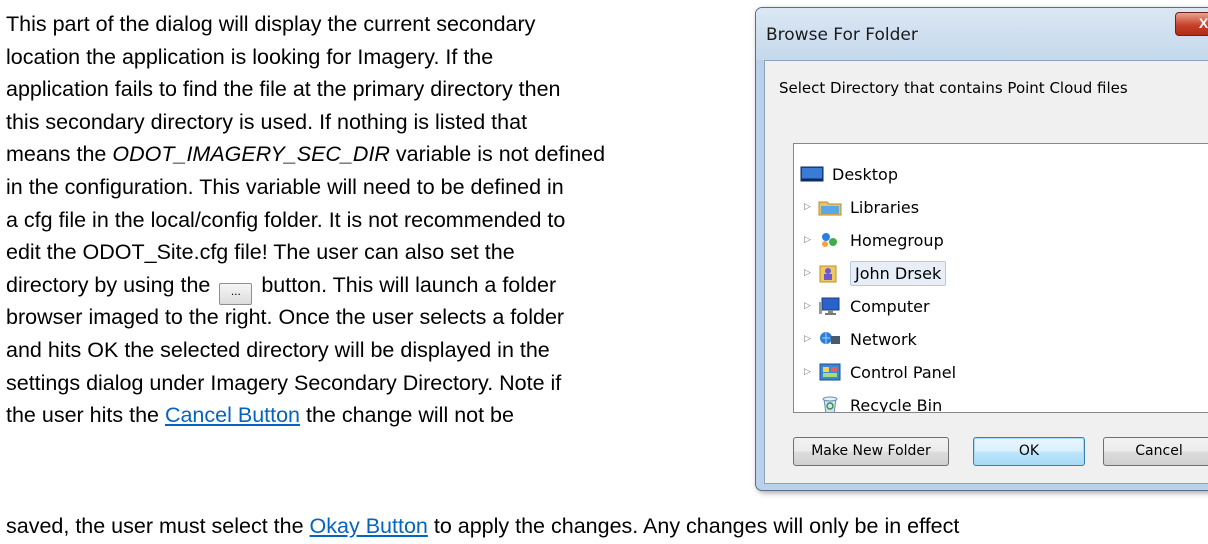 The image size is (1208, 544). What do you see at coordinates (369, 526) in the screenshot?
I see `okay-button-link: Okay Button` at bounding box center [369, 526].